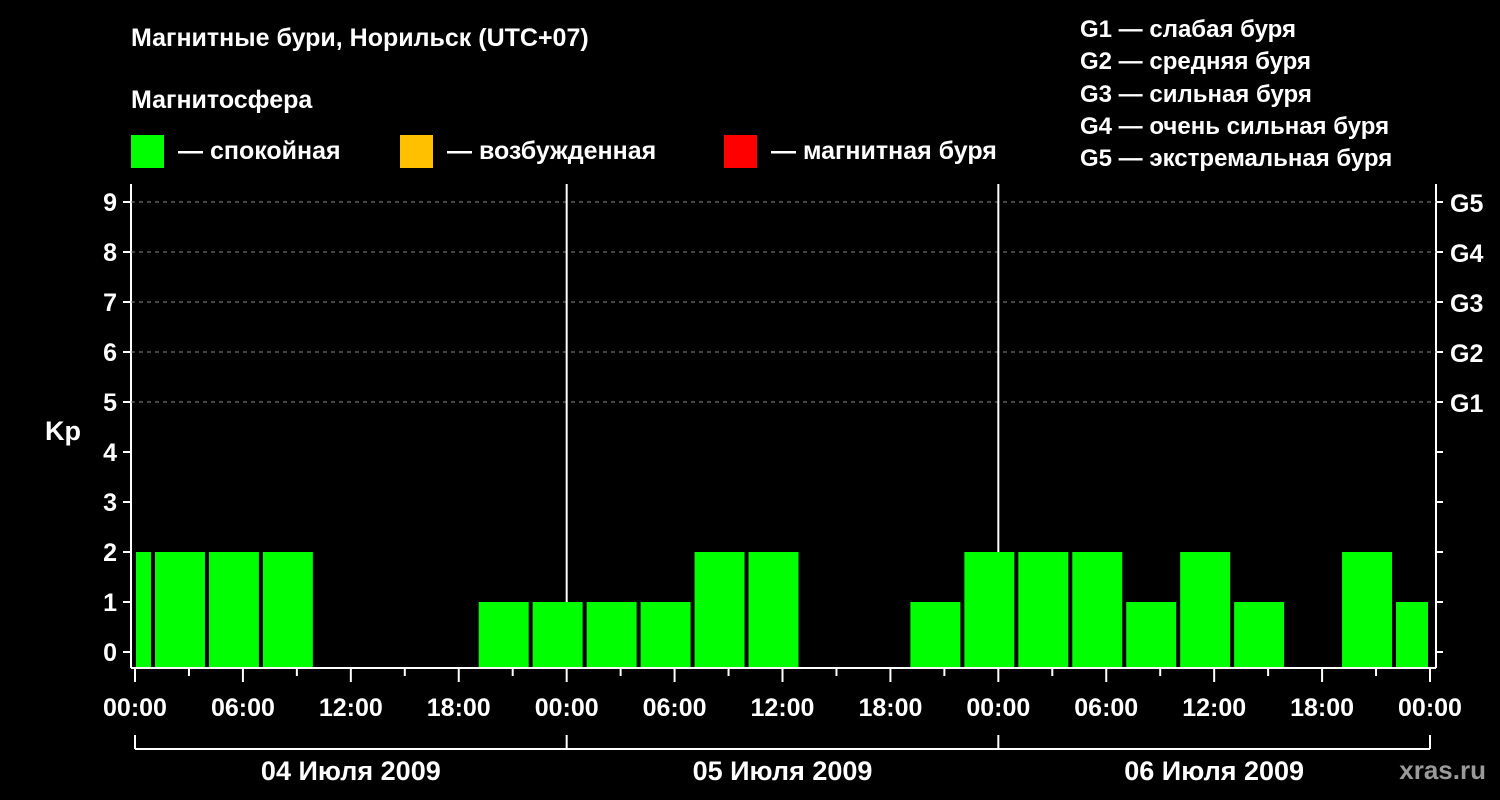 The width and height of the screenshot is (1500, 800). I want to click on g-tick-label: G3, so click(1466, 304).